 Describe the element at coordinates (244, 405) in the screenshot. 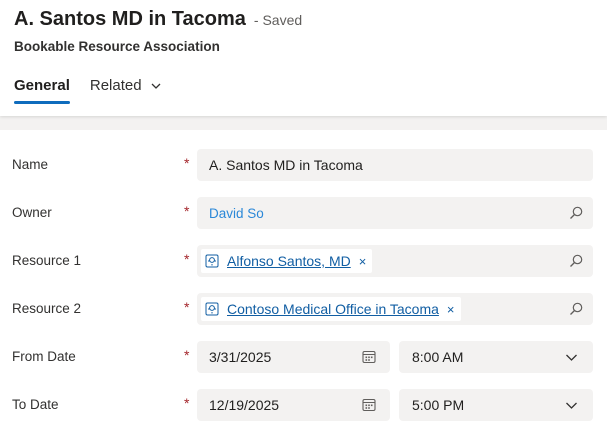

I see `to-date-value: 12/19/2025` at that location.